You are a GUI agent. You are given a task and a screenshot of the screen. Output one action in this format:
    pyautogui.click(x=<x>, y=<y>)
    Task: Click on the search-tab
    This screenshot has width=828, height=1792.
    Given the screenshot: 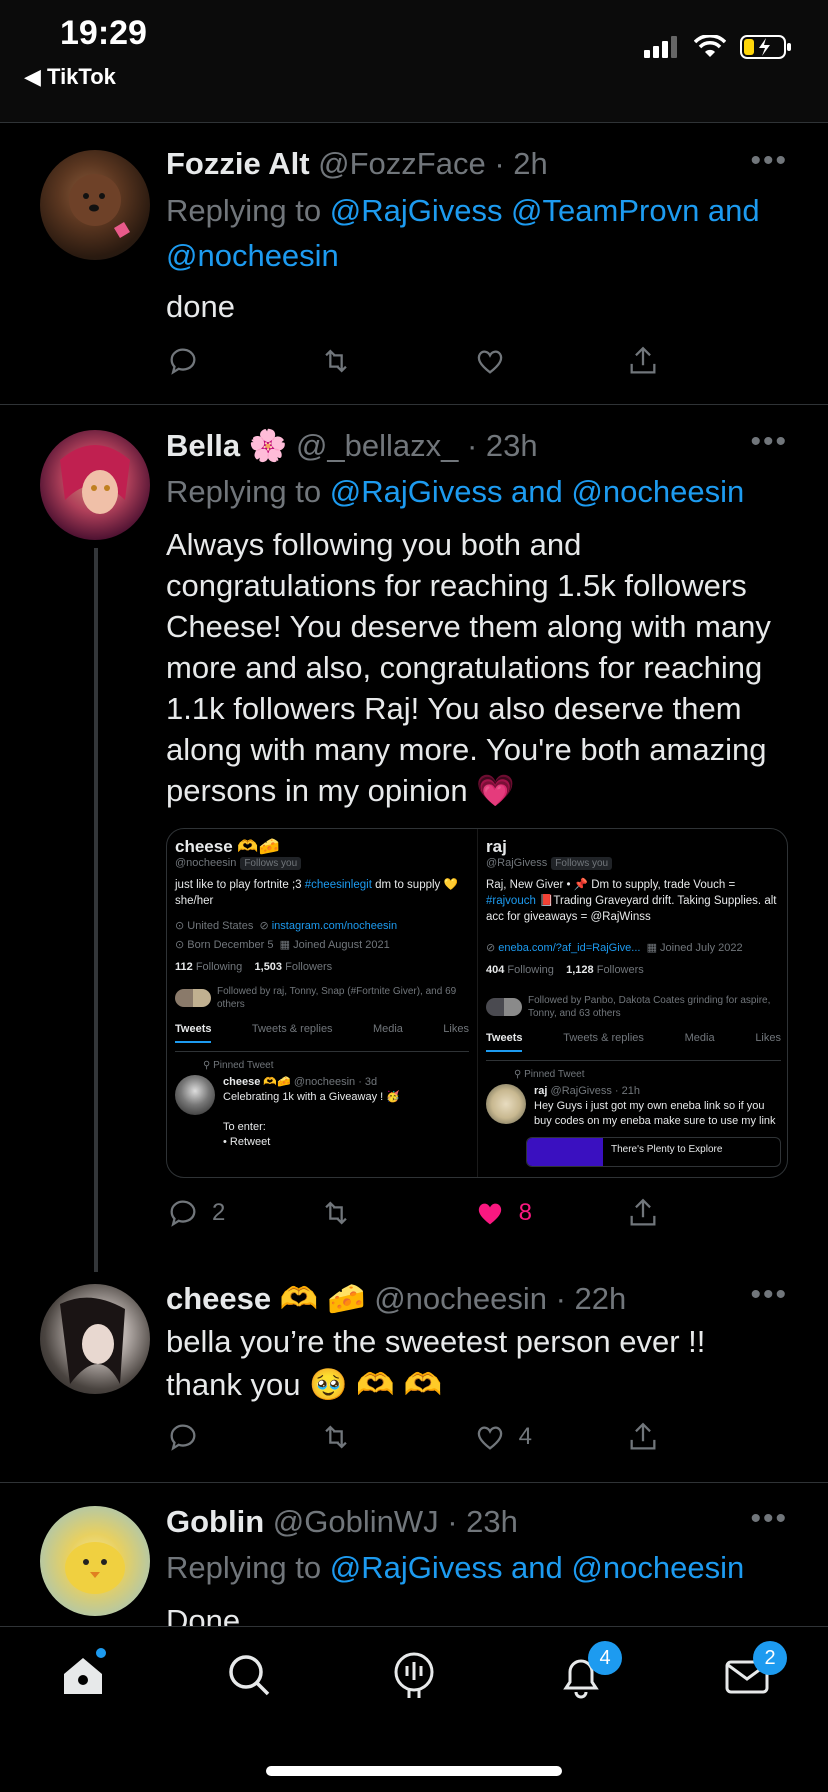 What is the action you would take?
    pyautogui.click(x=249, y=1675)
    